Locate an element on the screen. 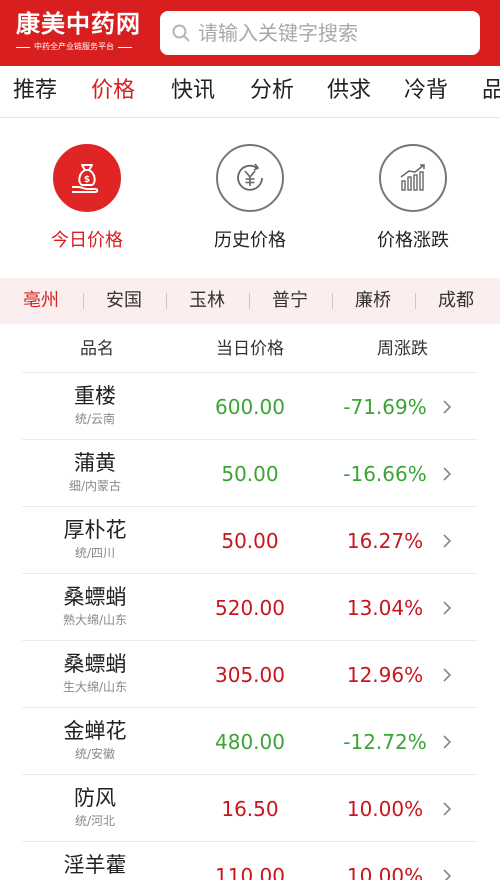 The width and height of the screenshot is (500, 880). herb-name: 防风 is located at coordinates (95, 798).